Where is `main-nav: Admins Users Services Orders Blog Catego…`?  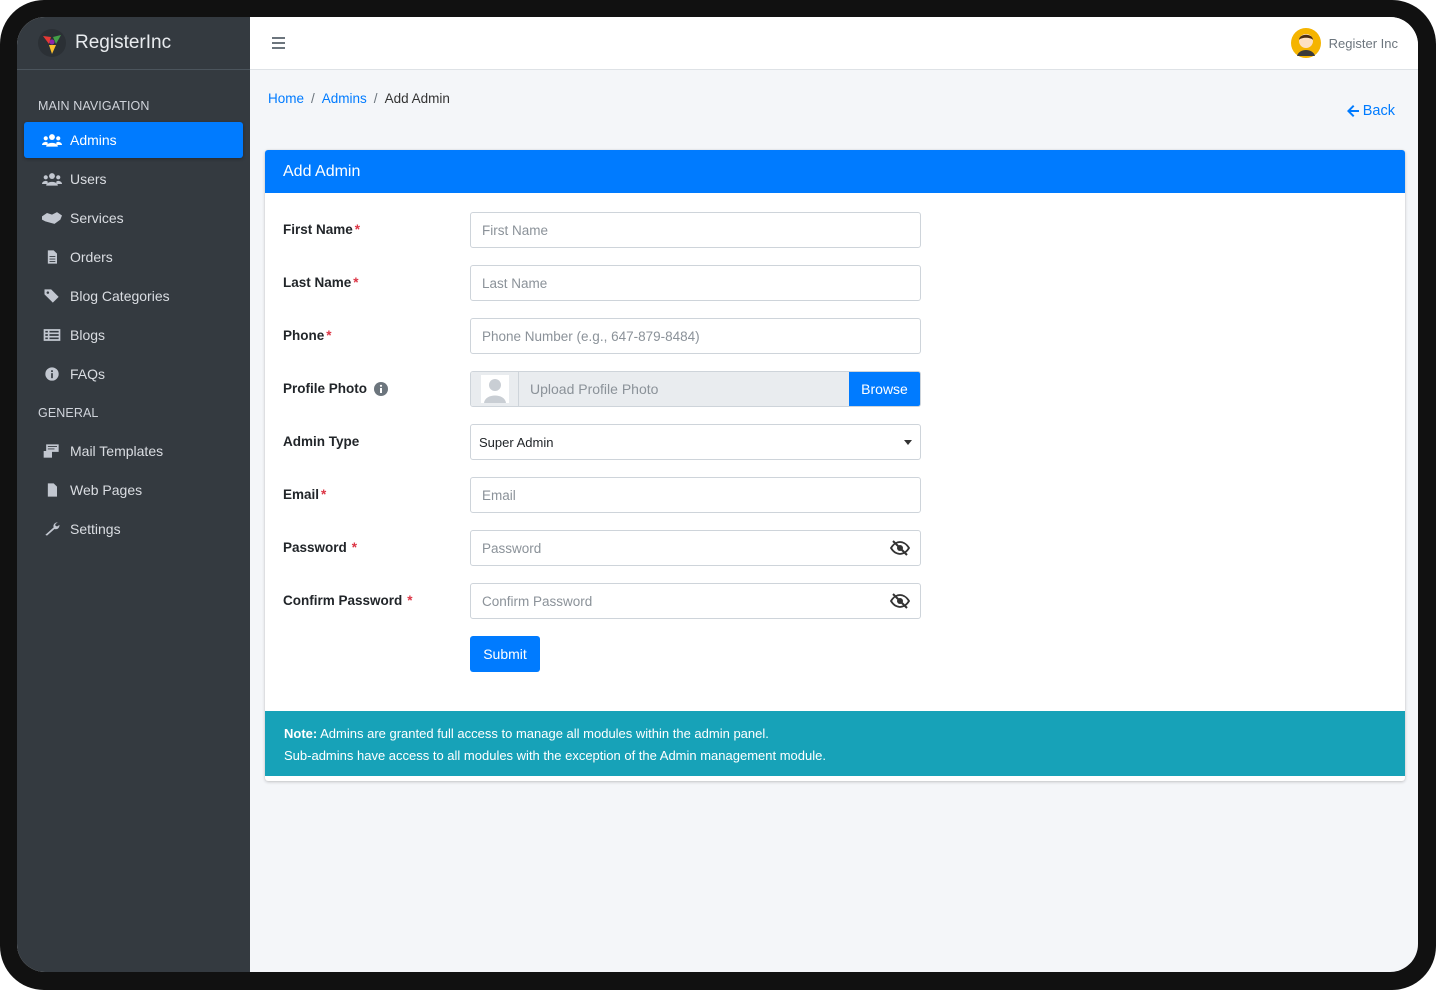
main-nav: Admins Users Services Orders Blog Catego… is located at coordinates (133, 257).